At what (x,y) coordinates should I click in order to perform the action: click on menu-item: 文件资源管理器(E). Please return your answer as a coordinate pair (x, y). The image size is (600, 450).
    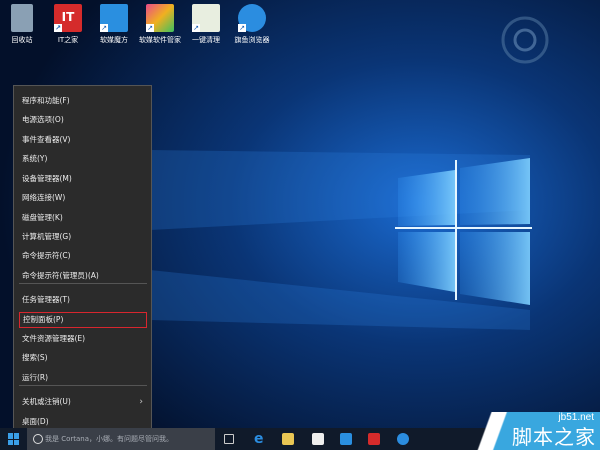
    Looking at the image, I should click on (83, 339).